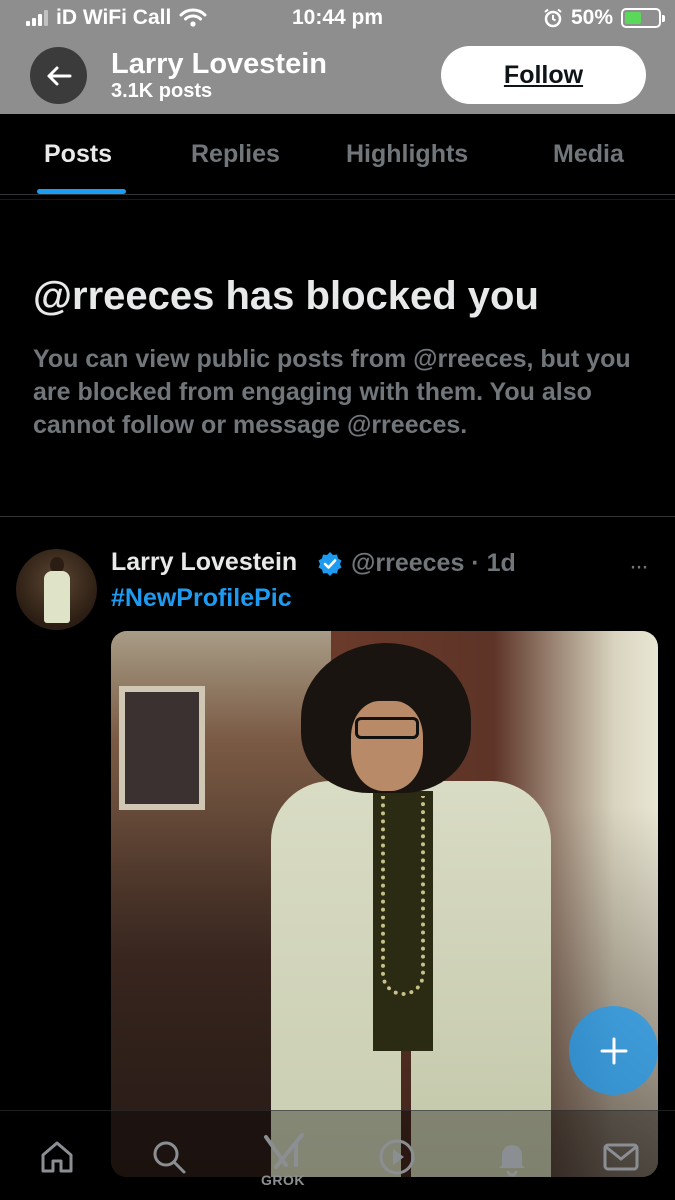 The width and height of the screenshot is (675, 1200). What do you see at coordinates (407, 154) in the screenshot?
I see `tab-highlights: Highlights` at bounding box center [407, 154].